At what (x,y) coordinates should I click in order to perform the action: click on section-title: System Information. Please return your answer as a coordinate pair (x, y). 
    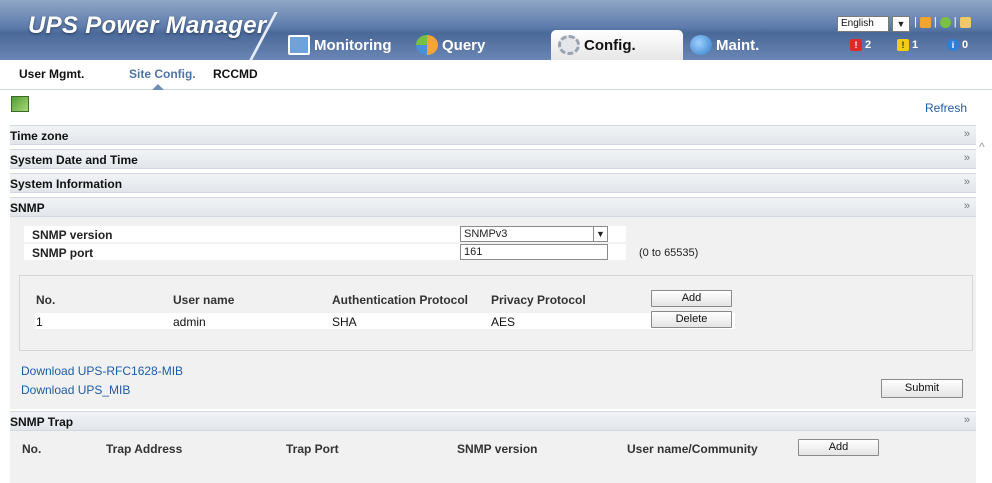
    Looking at the image, I should click on (66, 184).